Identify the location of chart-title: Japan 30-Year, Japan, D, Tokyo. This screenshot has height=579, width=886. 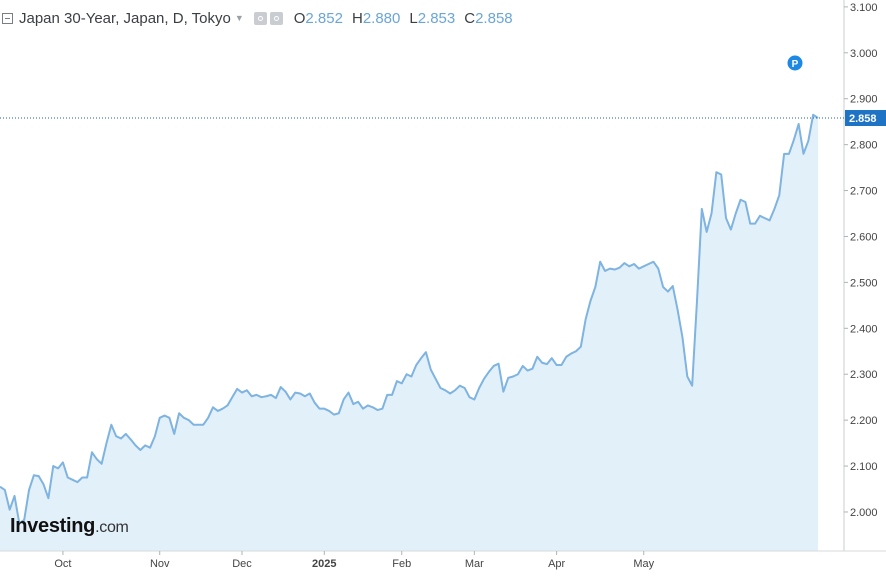
(125, 18).